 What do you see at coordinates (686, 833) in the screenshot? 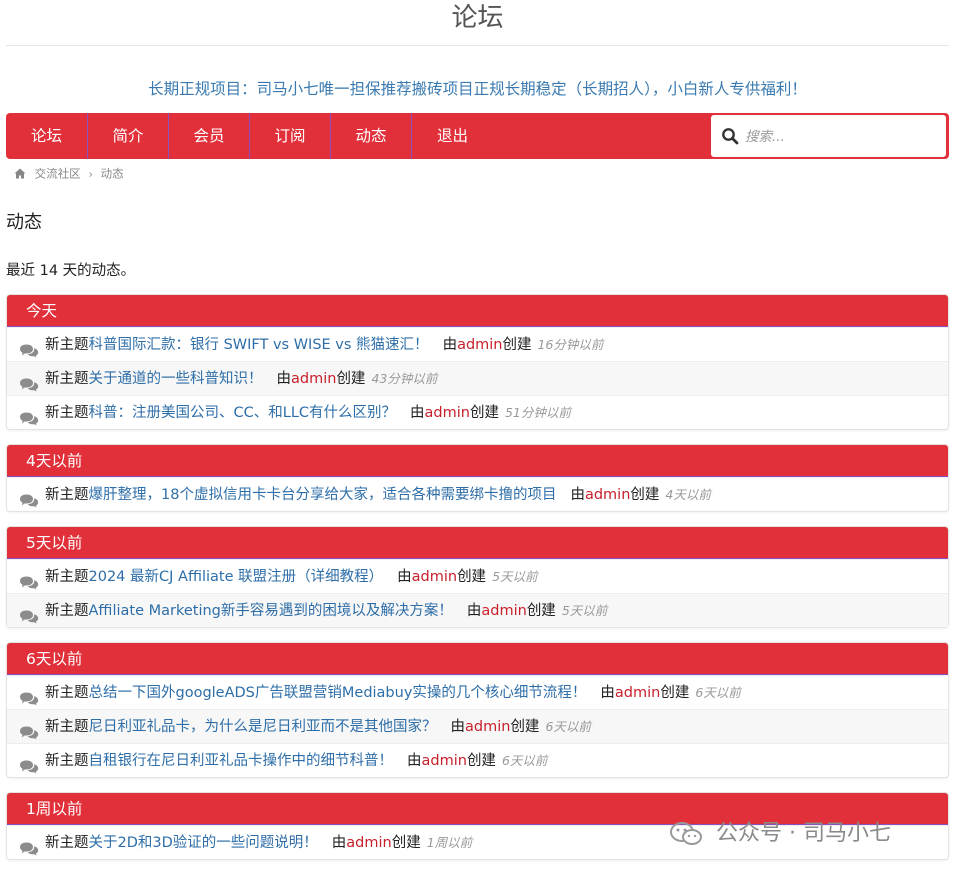
I see `wechat-icon` at bounding box center [686, 833].